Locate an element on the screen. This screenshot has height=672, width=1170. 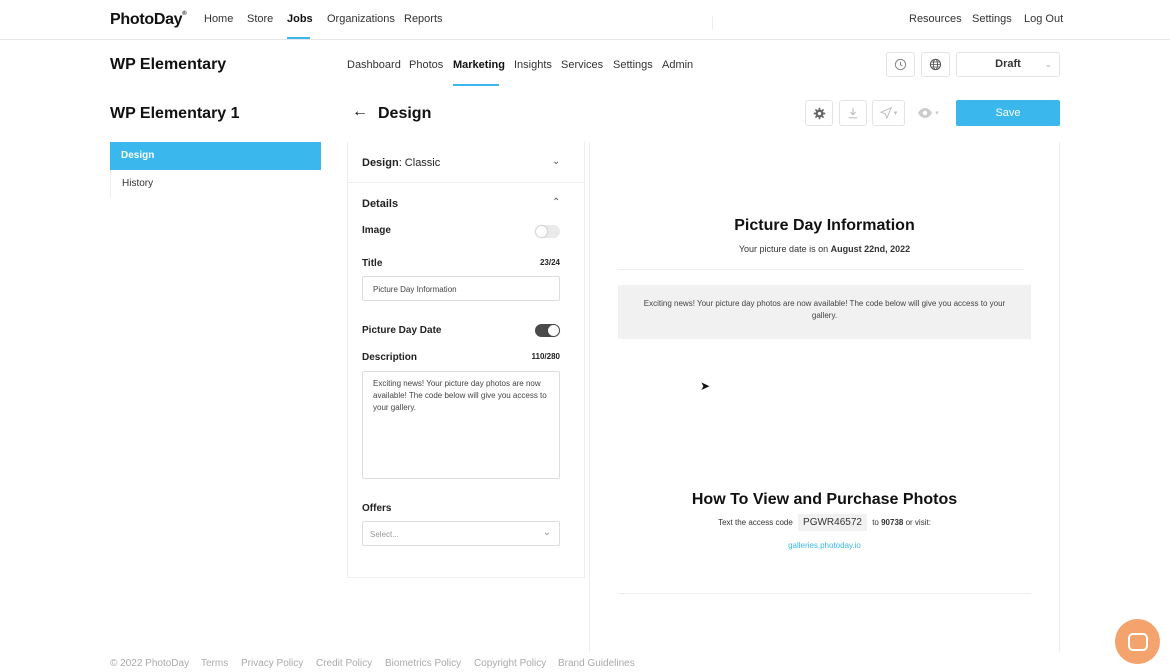
footer-credit: Credit Policy is located at coordinates (344, 663).